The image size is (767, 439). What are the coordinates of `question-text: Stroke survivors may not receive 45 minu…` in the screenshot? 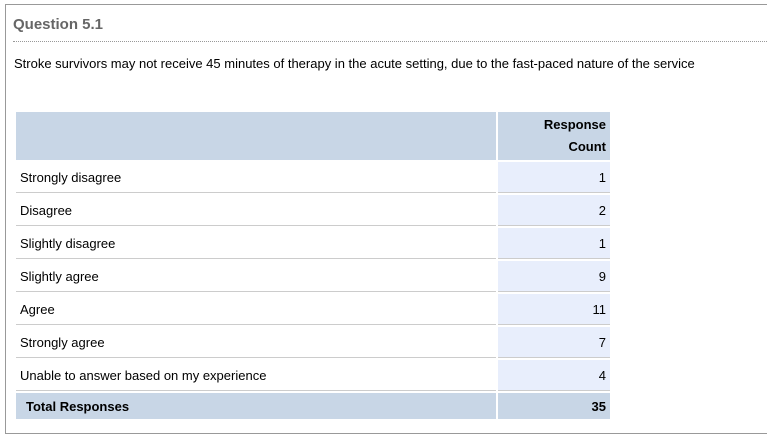 It's located at (354, 63).